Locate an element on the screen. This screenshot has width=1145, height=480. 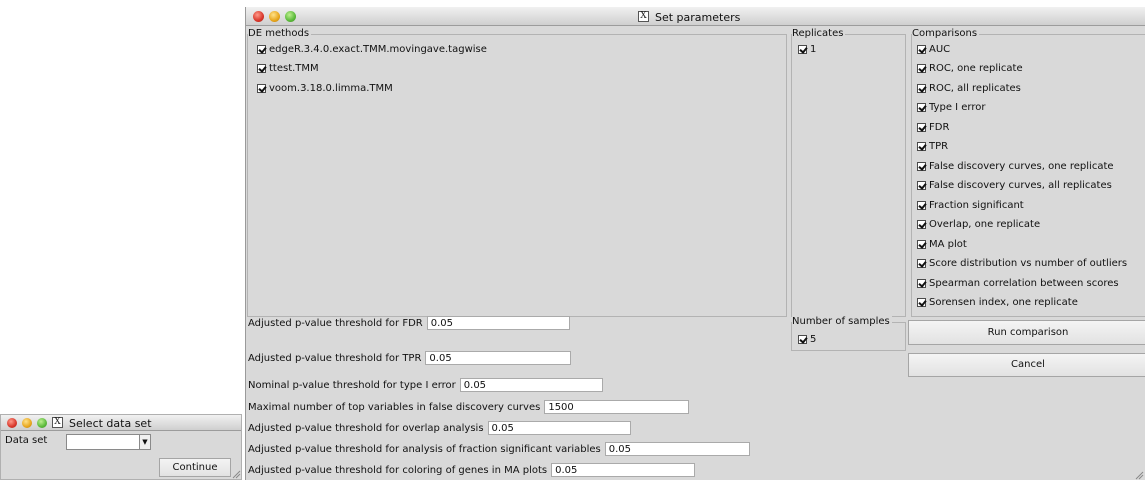
number-of-samples-group: Number of samples 5 is located at coordinates (848, 333).